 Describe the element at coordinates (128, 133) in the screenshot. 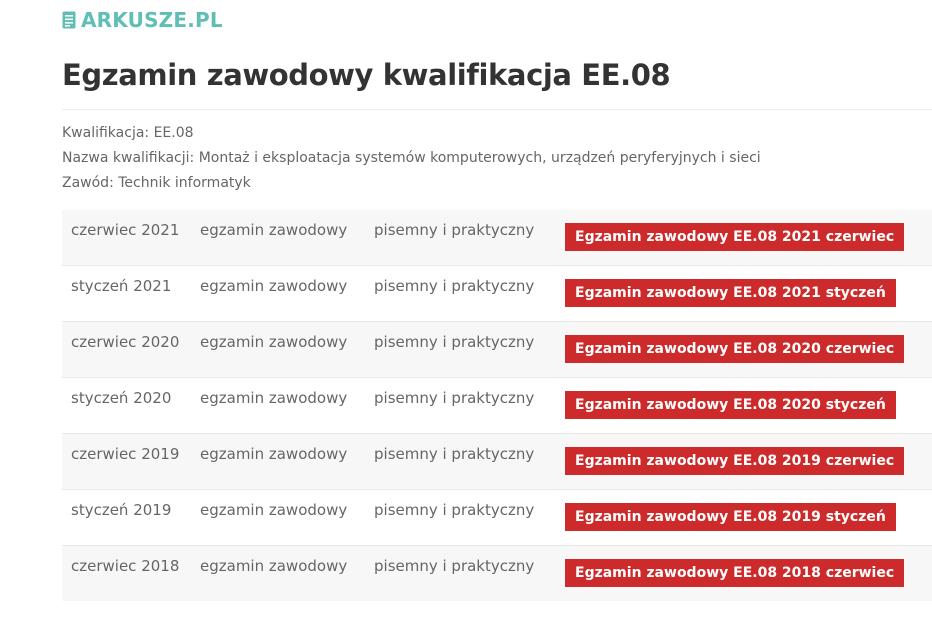

I see `qualification-code: Kwalifikacja: EE.08` at that location.